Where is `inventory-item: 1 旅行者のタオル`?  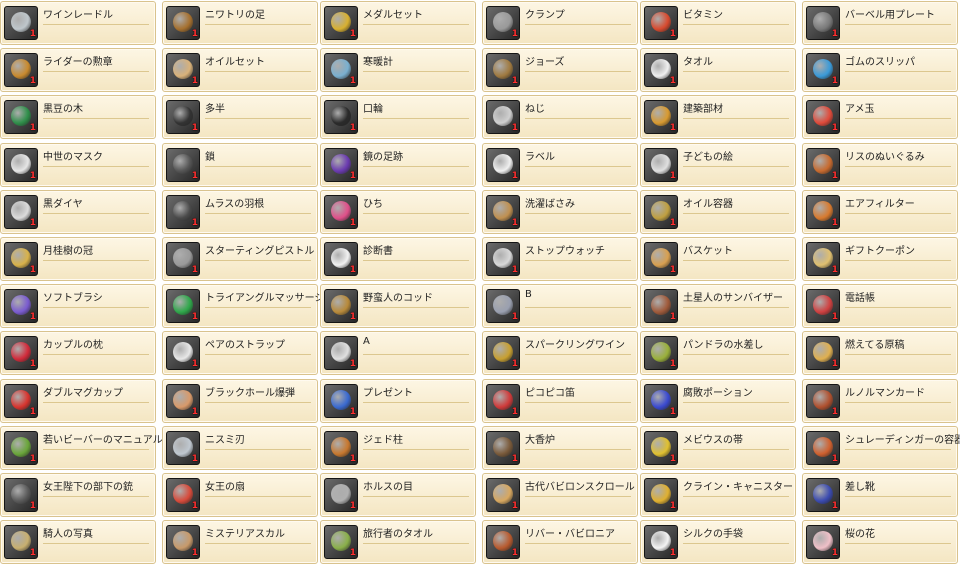
inventory-item: 1 旅行者のタオル is located at coordinates (398, 542).